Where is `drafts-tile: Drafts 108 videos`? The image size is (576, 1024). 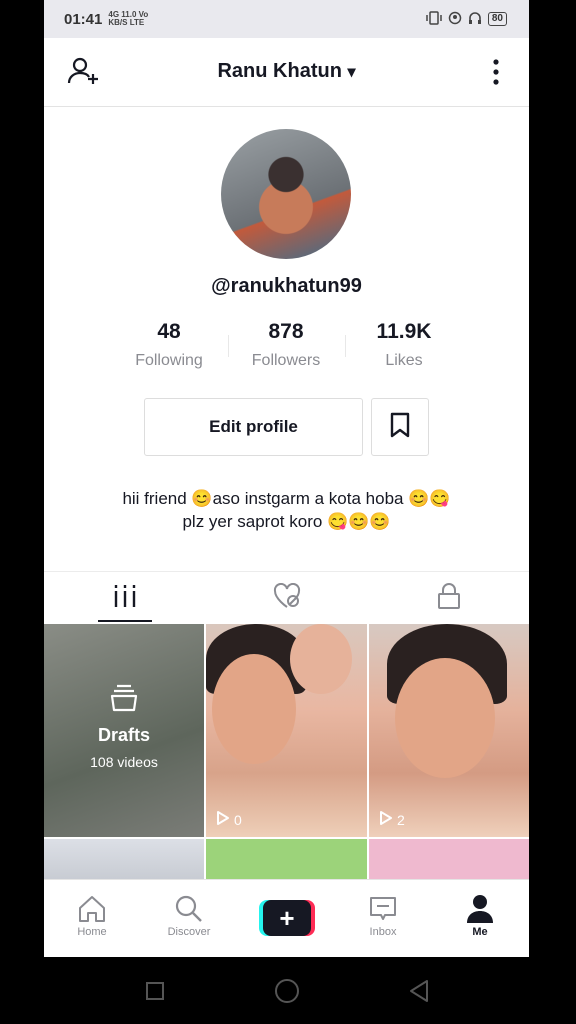 drafts-tile: Drafts 108 videos is located at coordinates (124, 730).